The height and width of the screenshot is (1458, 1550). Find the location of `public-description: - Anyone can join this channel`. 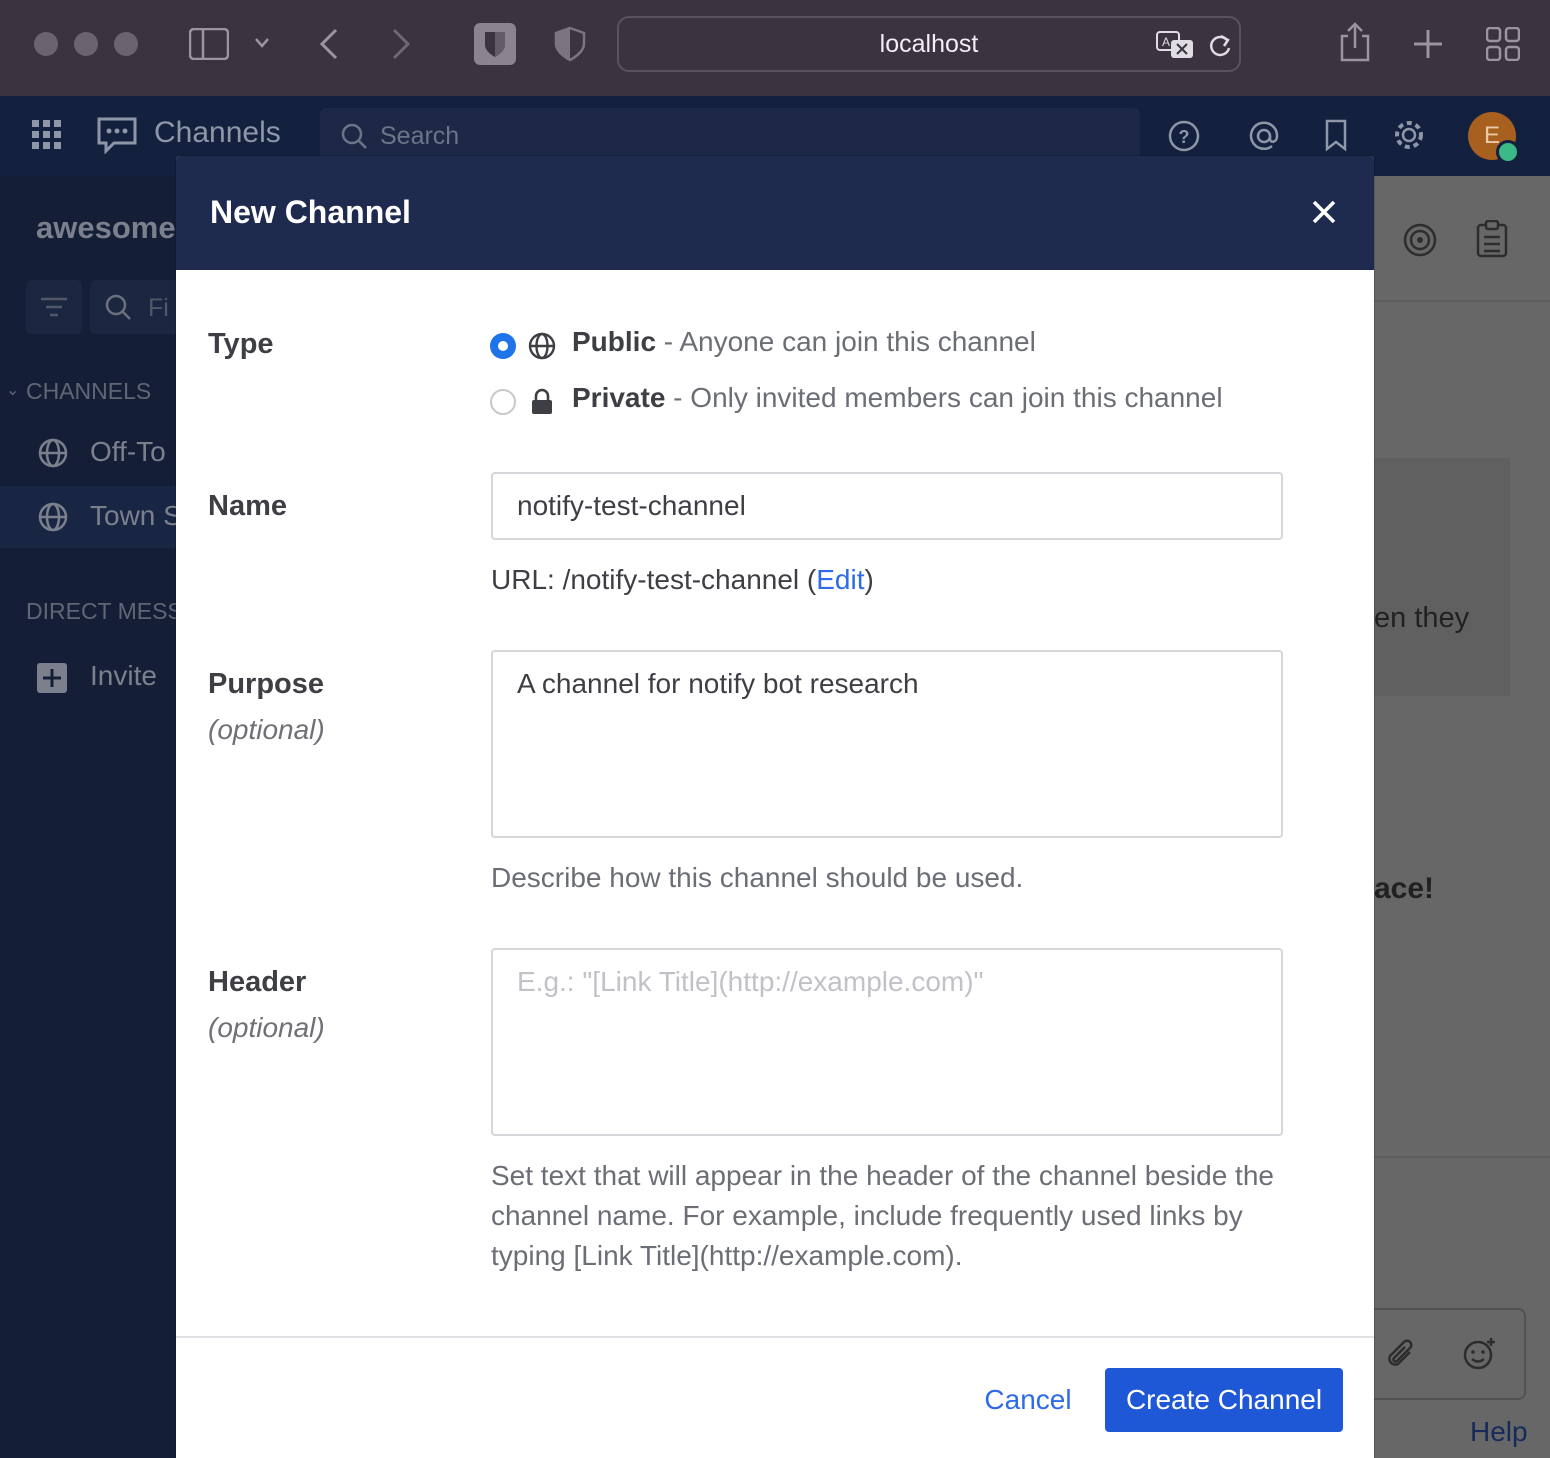

public-description: - Anyone can join this channel is located at coordinates (846, 341).